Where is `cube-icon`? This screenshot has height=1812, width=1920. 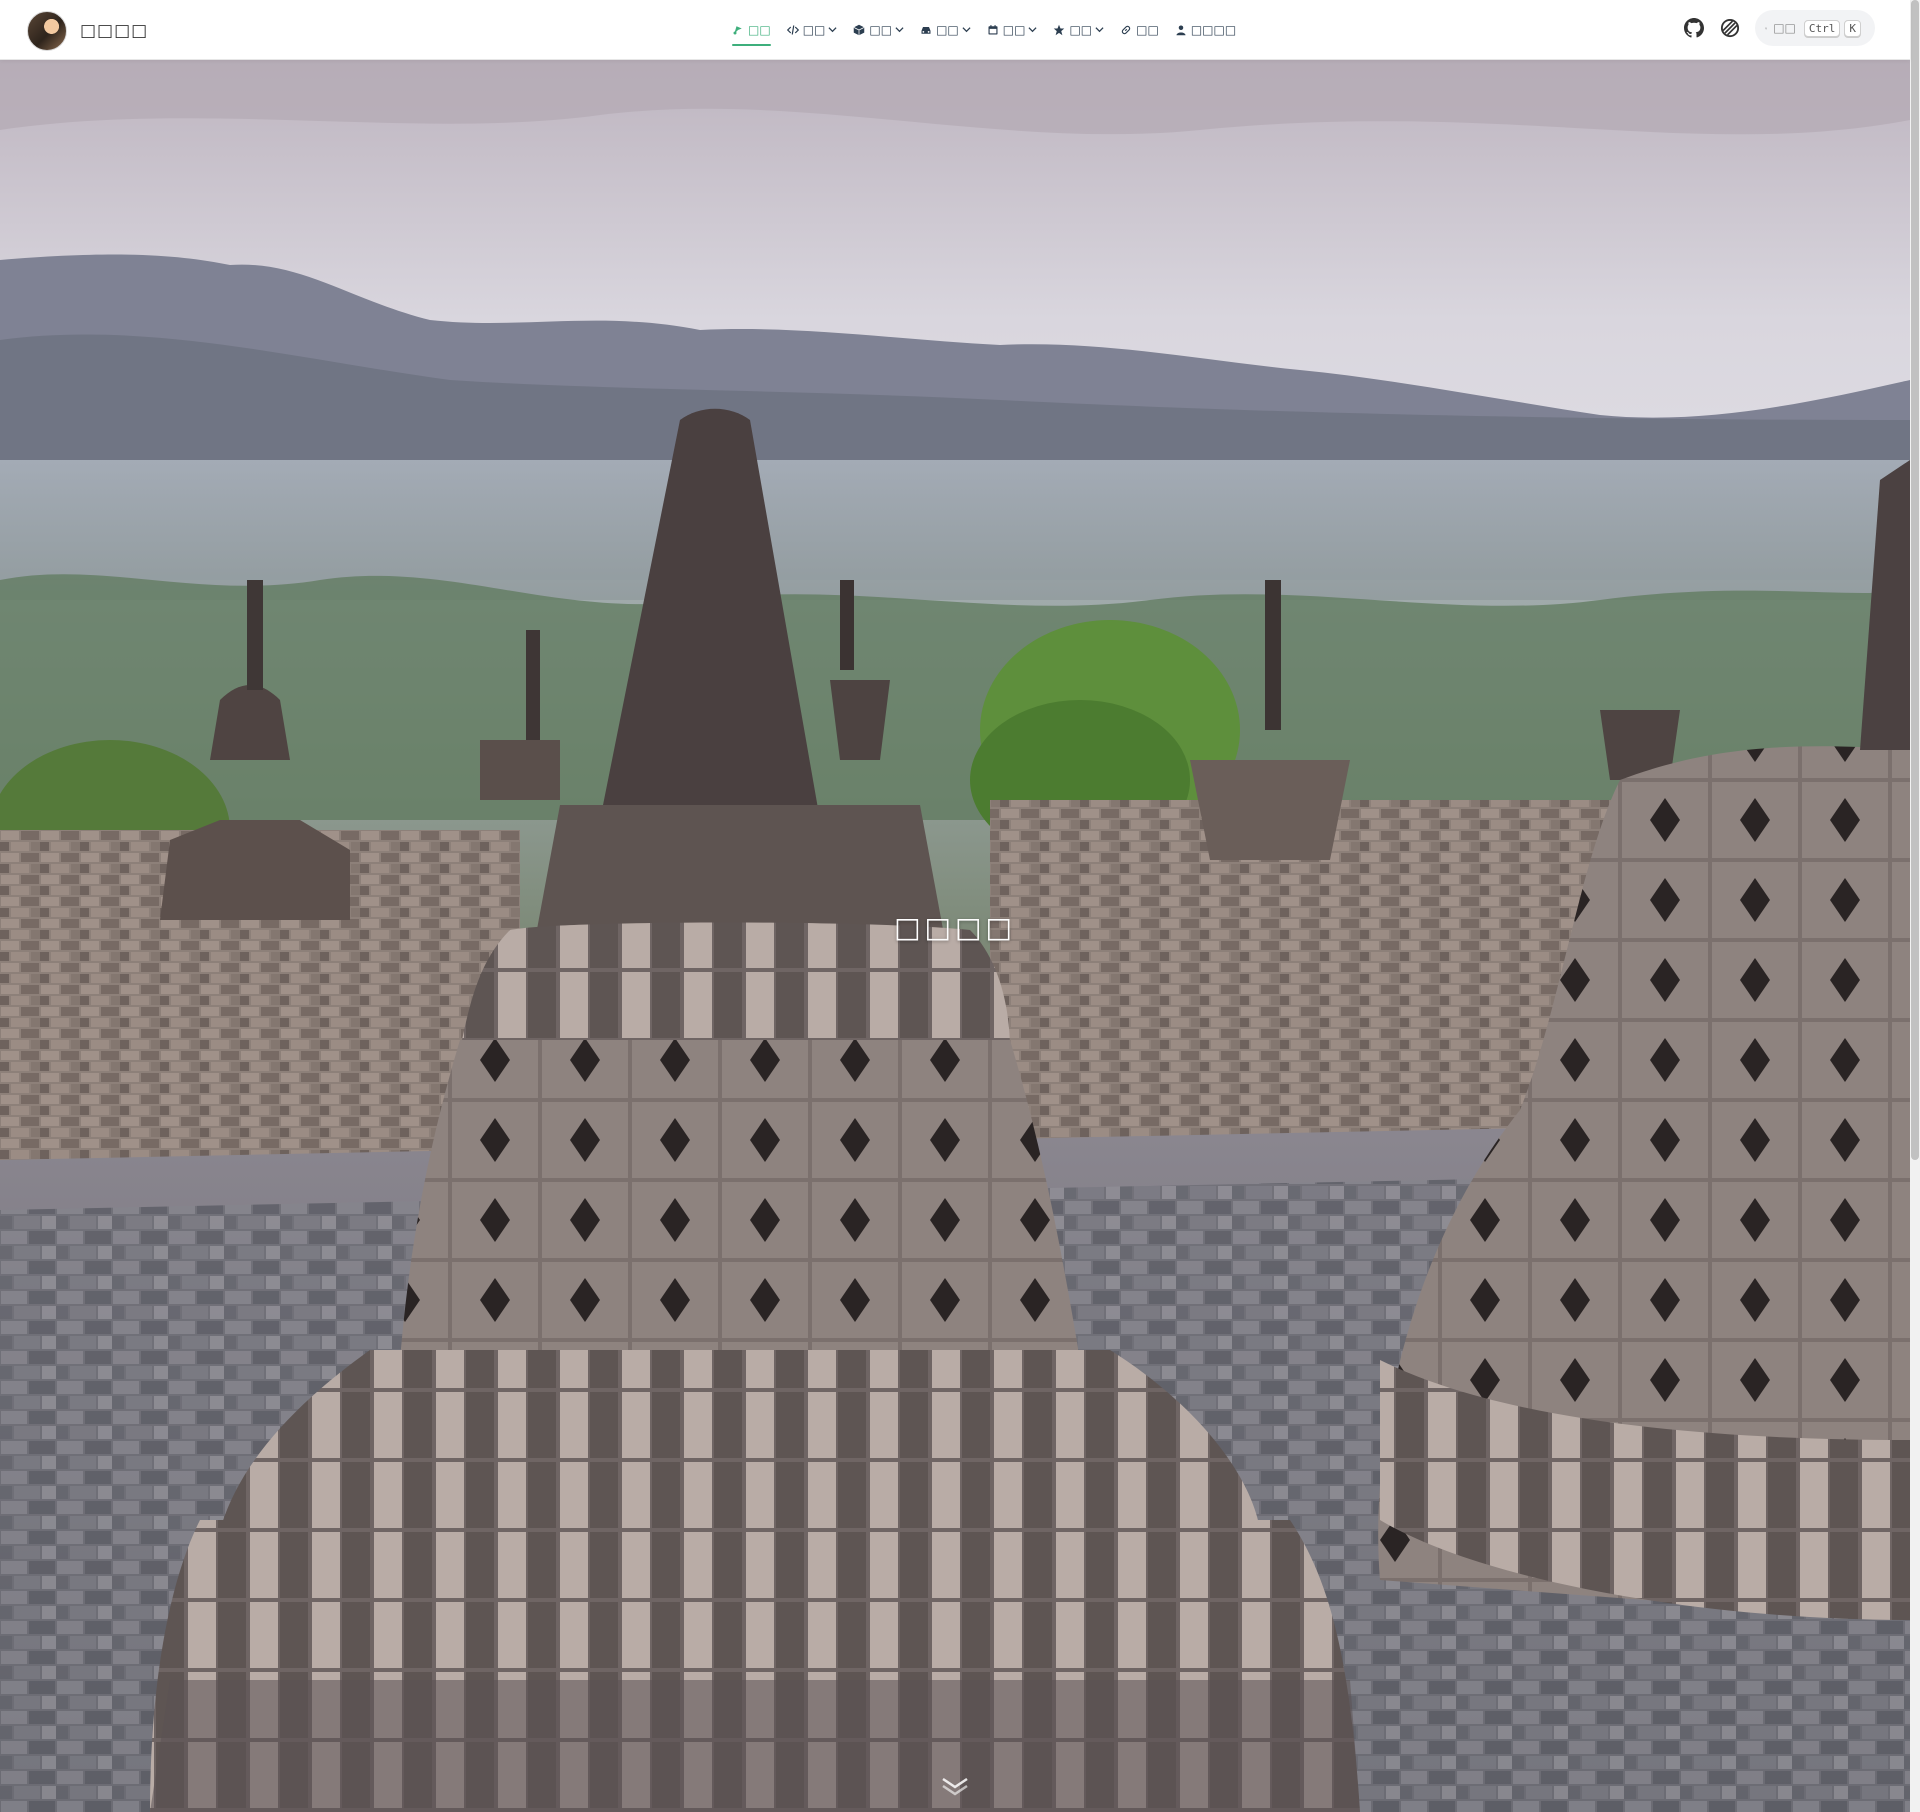
cube-icon is located at coordinates (859, 29).